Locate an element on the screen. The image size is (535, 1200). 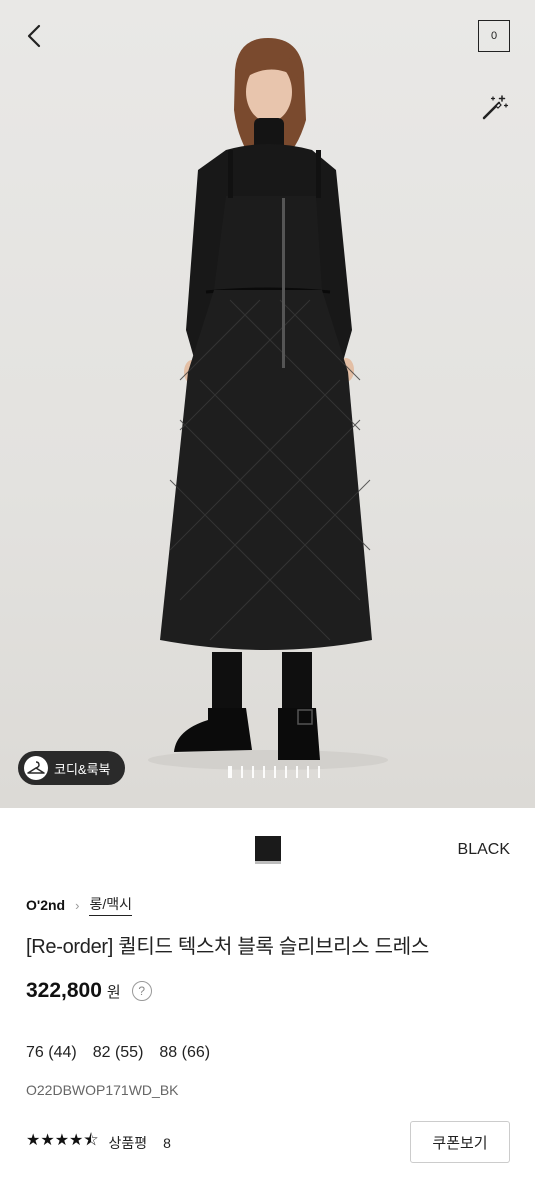
cart-button: 0 is located at coordinates (494, 36).